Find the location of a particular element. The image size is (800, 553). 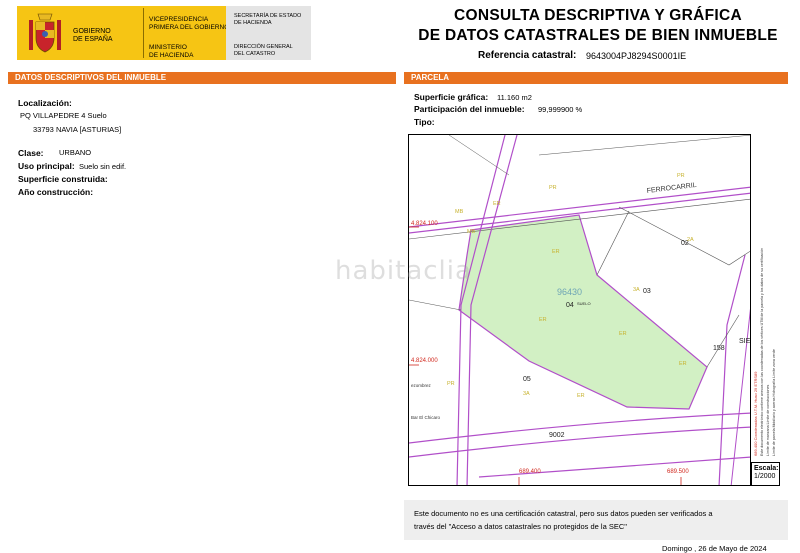

document-title-line2: DE DATOS CATASTRALES DE BIEN INMUEBLE is located at coordinates (598, 35).